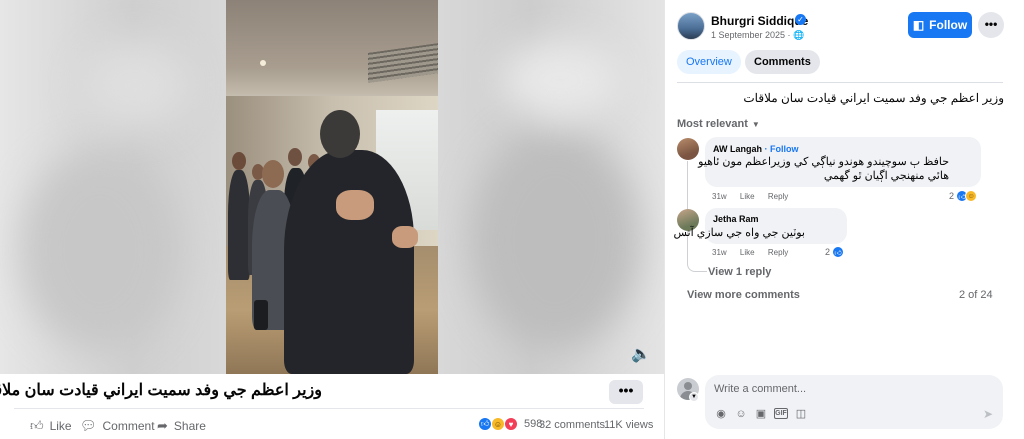  I want to click on follow-button: ◧ Follow, so click(940, 25).